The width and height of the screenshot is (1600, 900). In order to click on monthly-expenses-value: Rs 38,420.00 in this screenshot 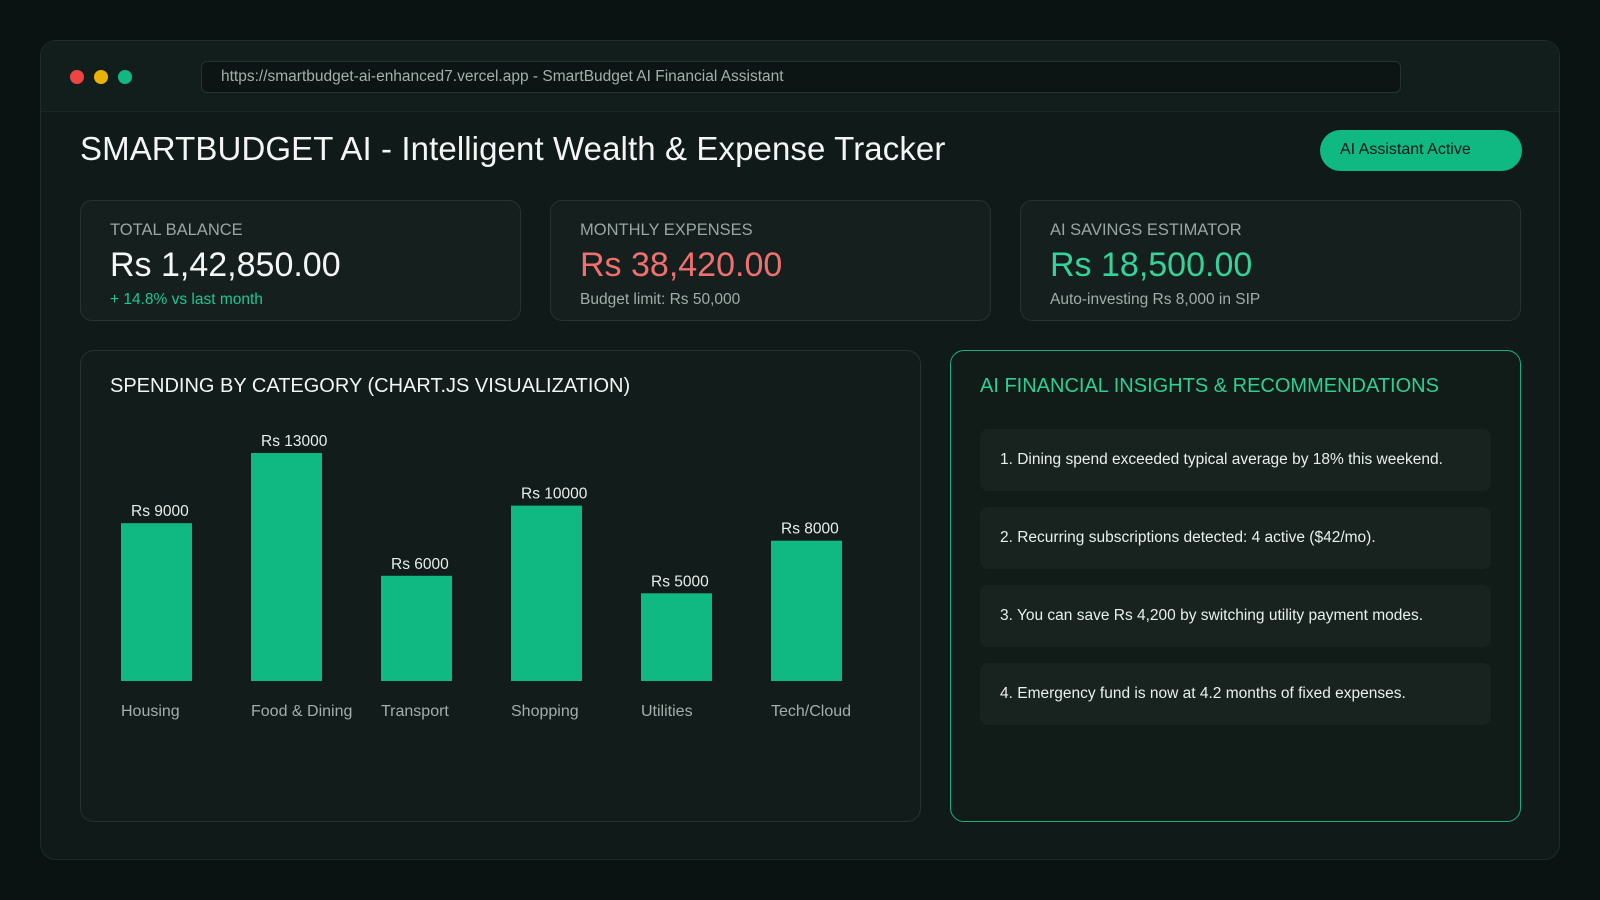, I will do `click(681, 265)`.